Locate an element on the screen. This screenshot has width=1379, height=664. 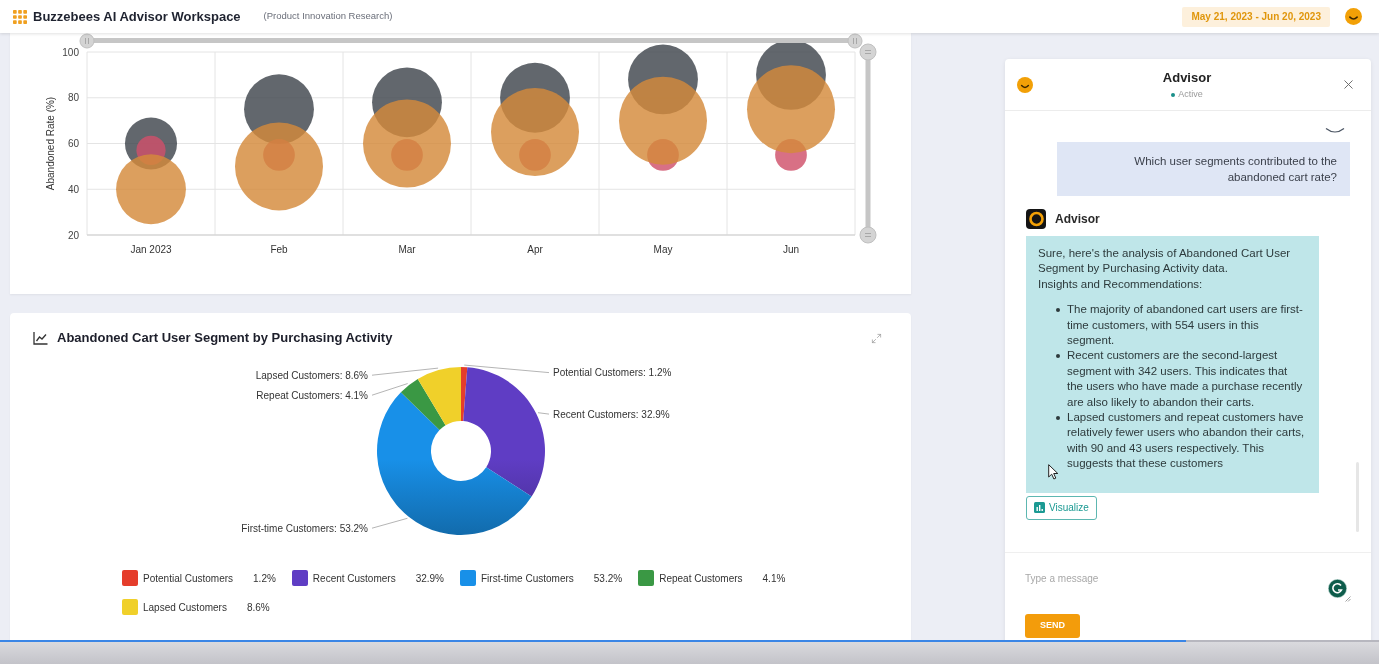
panel-title: Advisor is located at coordinates (1187, 77).